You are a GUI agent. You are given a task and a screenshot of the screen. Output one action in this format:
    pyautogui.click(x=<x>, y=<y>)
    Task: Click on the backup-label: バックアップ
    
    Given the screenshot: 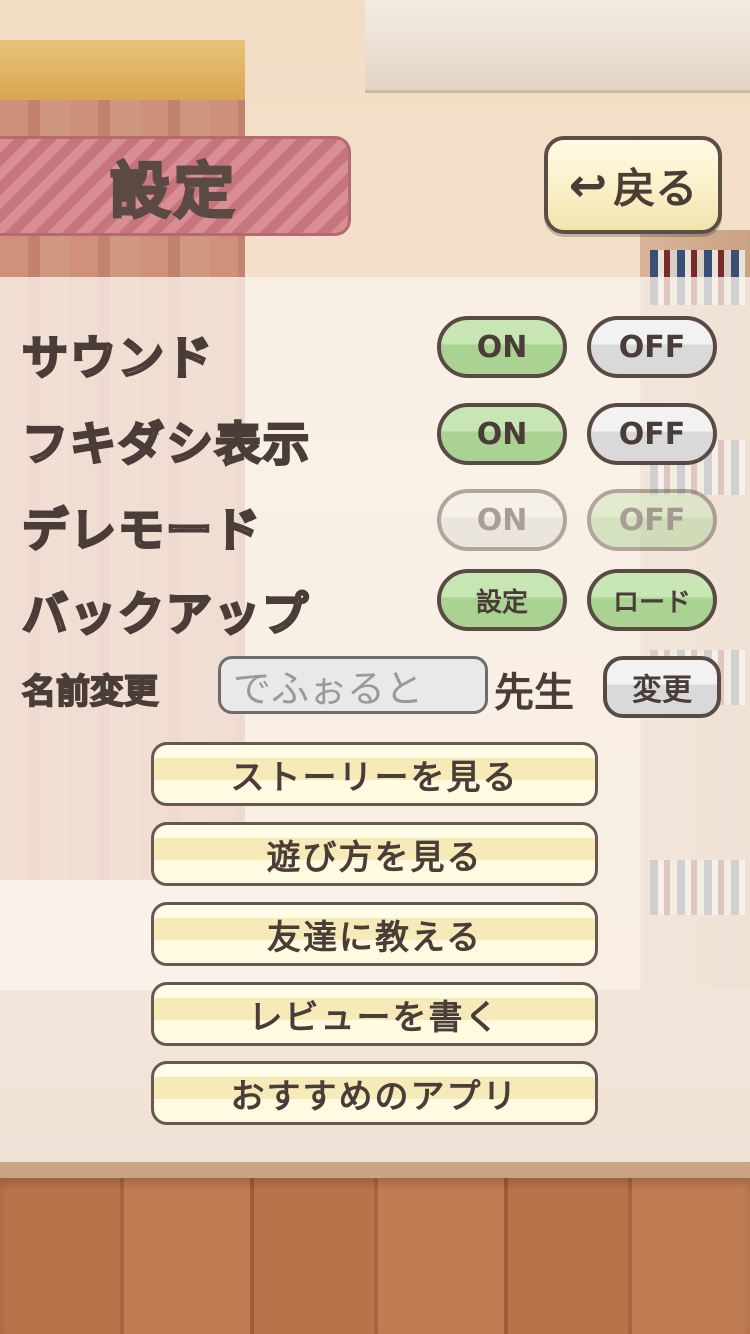 What is the action you would take?
    pyautogui.click(x=165, y=614)
    